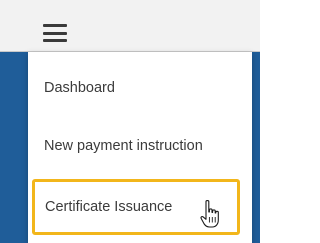 This screenshot has width=320, height=243. Describe the element at coordinates (123, 146) in the screenshot. I see `menu-item-label: New payment instruction` at that location.